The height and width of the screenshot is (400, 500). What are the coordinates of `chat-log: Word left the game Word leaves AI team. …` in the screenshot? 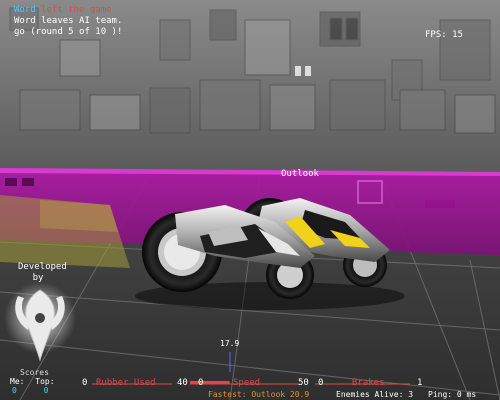 It's located at (68, 21).